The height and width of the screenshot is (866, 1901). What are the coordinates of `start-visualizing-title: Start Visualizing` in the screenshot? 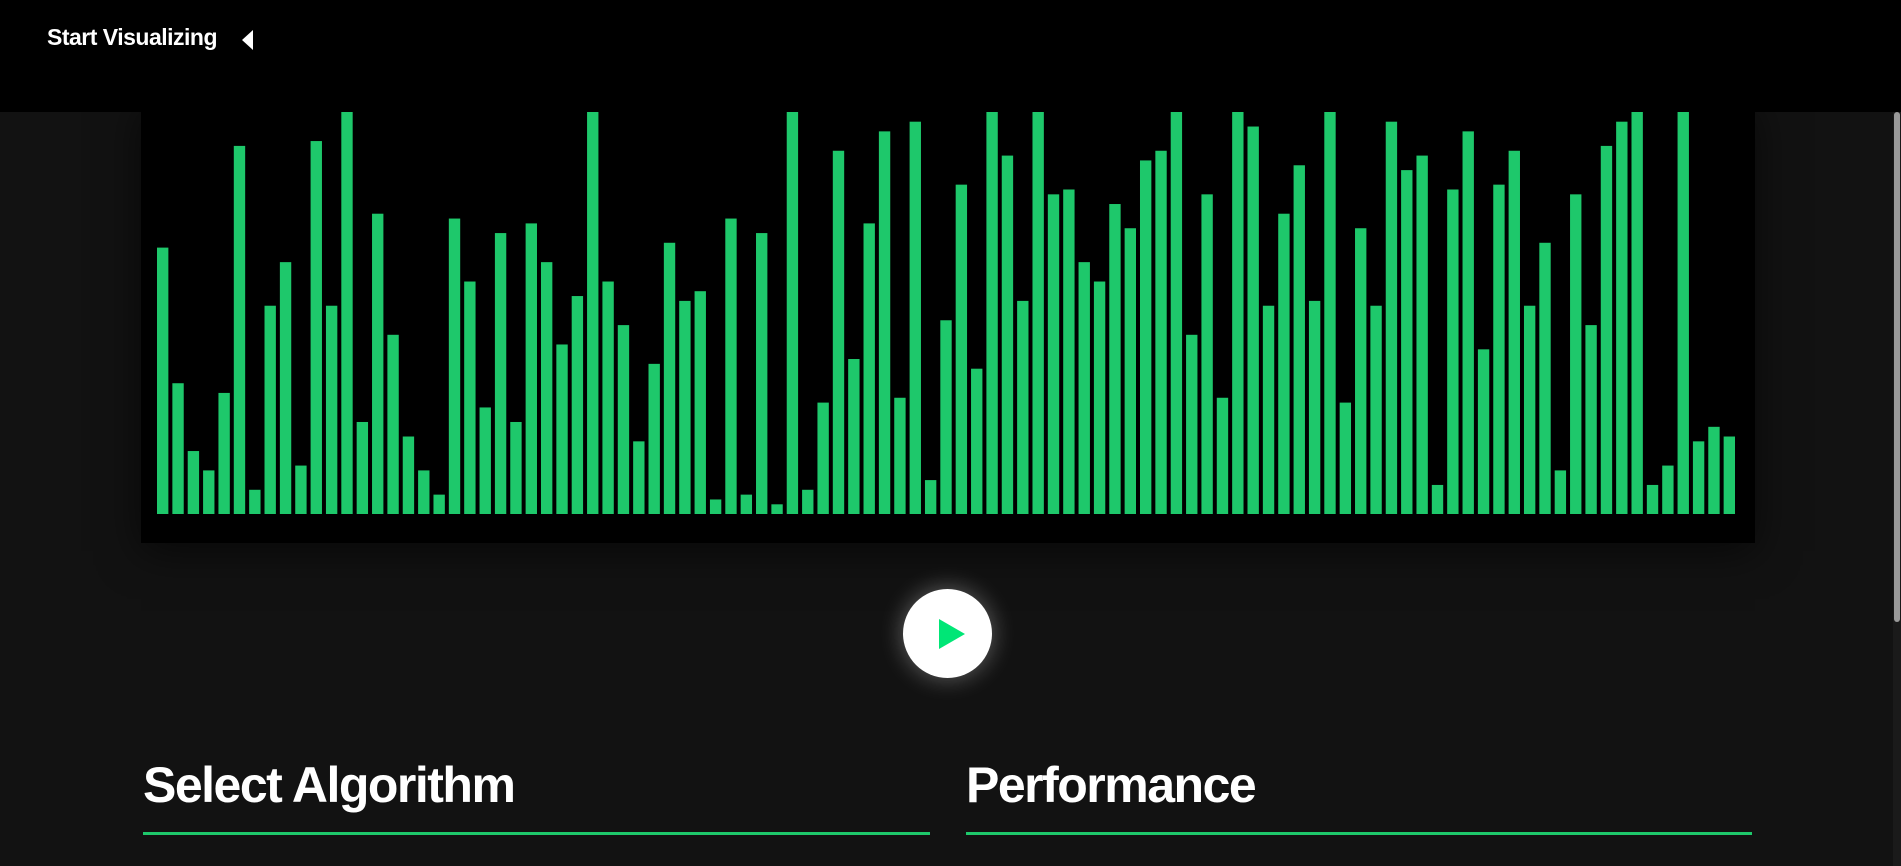 It's located at (132, 37).